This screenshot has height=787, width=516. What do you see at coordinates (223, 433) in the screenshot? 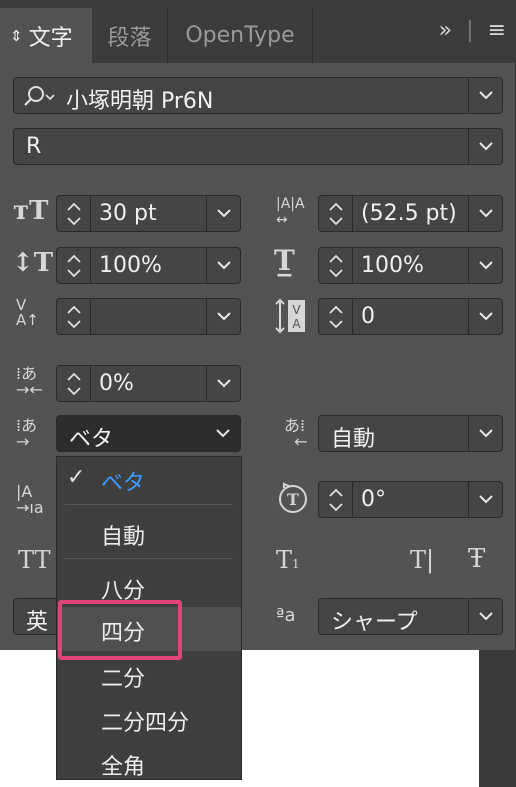
I see `aki-left-dropdown-button` at bounding box center [223, 433].